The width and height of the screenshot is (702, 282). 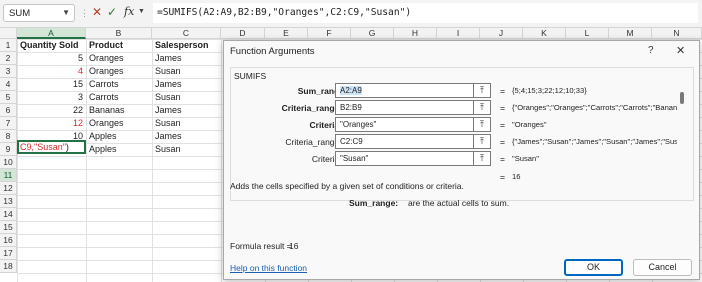 What do you see at coordinates (8, 45) in the screenshot?
I see `row-header: 1` at bounding box center [8, 45].